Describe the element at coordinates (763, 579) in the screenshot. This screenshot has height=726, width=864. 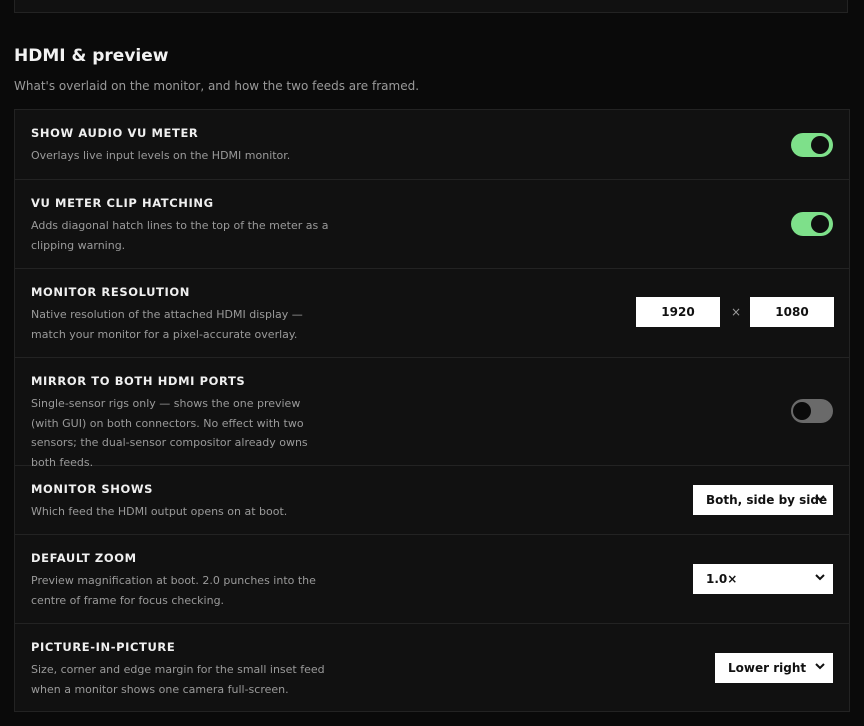
I see `default-zoom-select: 1.0×` at that location.